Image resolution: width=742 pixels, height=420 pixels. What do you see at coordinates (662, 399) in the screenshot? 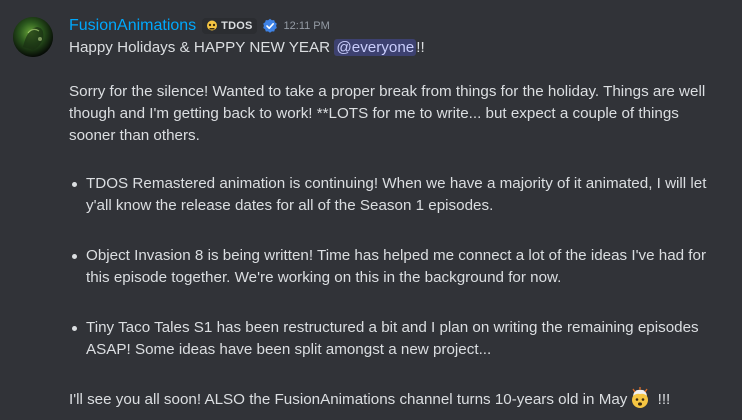
I see `closing-end: !!!` at bounding box center [662, 399].